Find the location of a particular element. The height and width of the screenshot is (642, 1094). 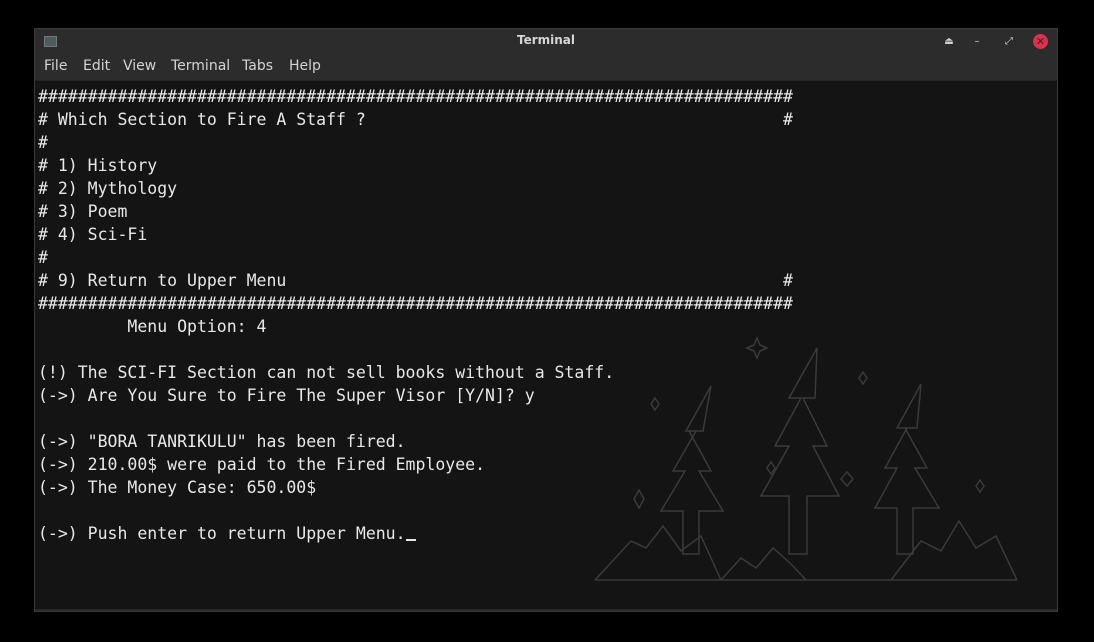

menu-terminal: Terminal is located at coordinates (200, 66).